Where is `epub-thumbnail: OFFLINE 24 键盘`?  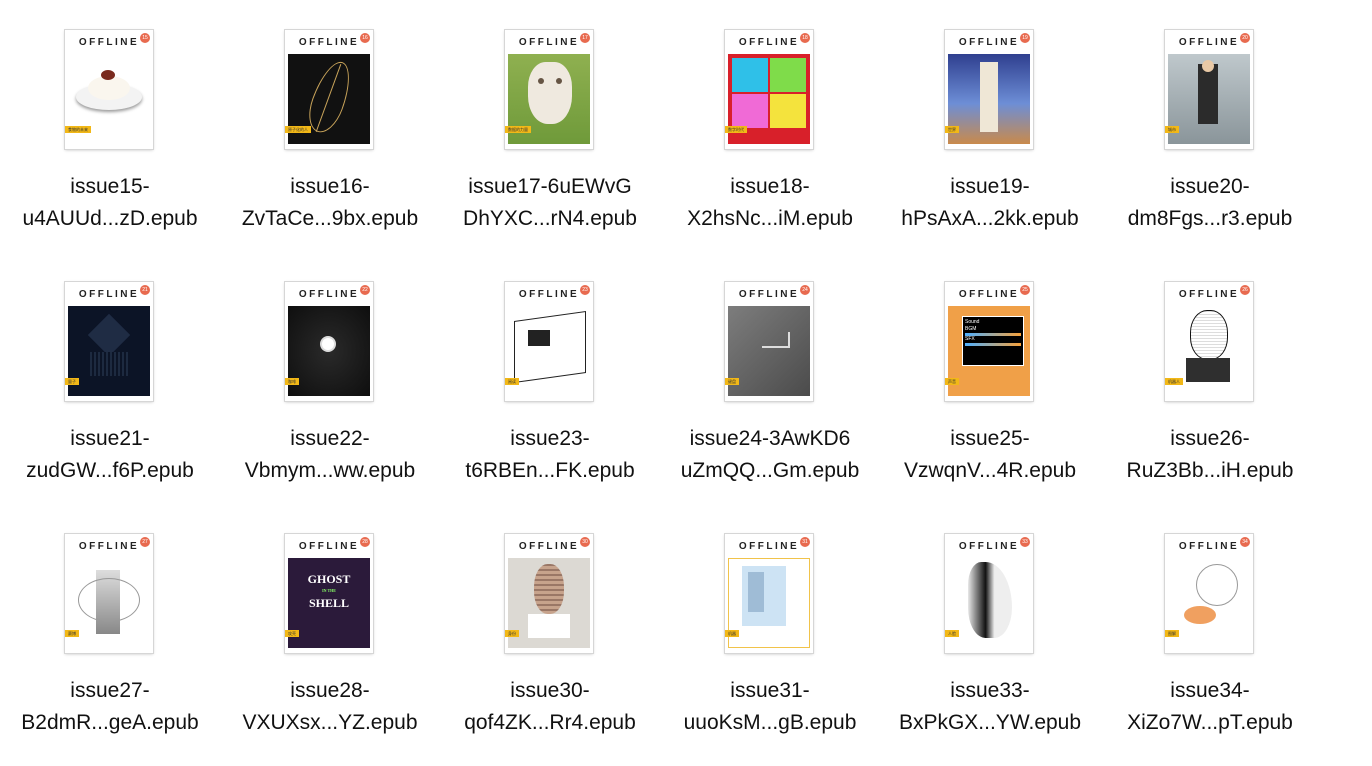
epub-thumbnail: OFFLINE 24 键盘 is located at coordinates (769, 341).